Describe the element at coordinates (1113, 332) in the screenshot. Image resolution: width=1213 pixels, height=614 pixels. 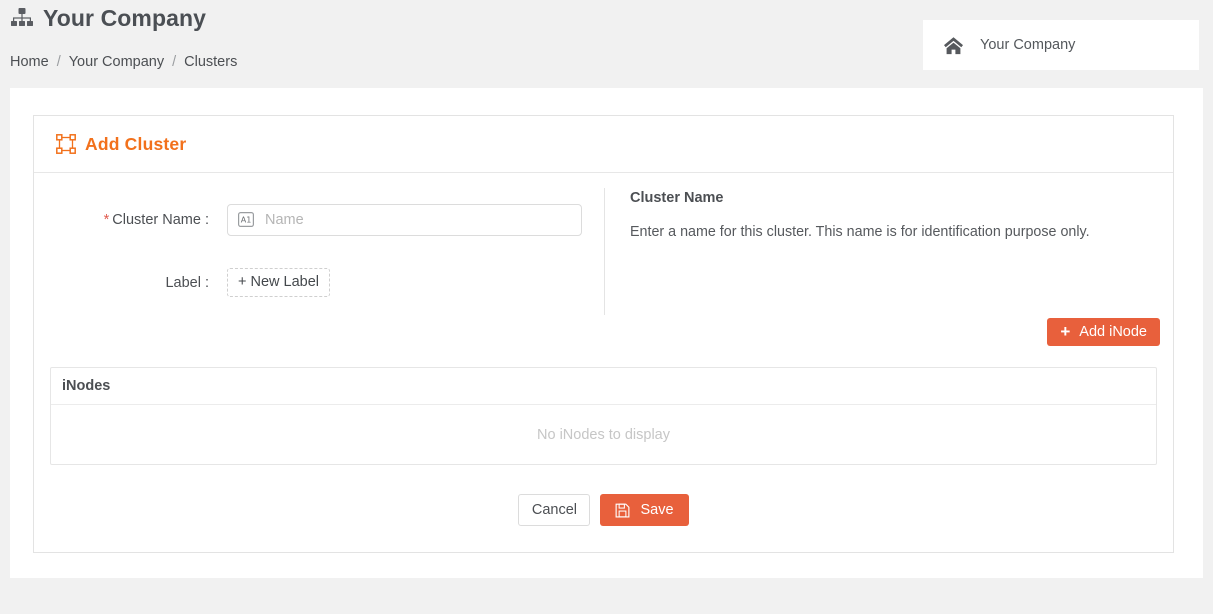
I see `add-inode-button-label: Add iNode` at that location.